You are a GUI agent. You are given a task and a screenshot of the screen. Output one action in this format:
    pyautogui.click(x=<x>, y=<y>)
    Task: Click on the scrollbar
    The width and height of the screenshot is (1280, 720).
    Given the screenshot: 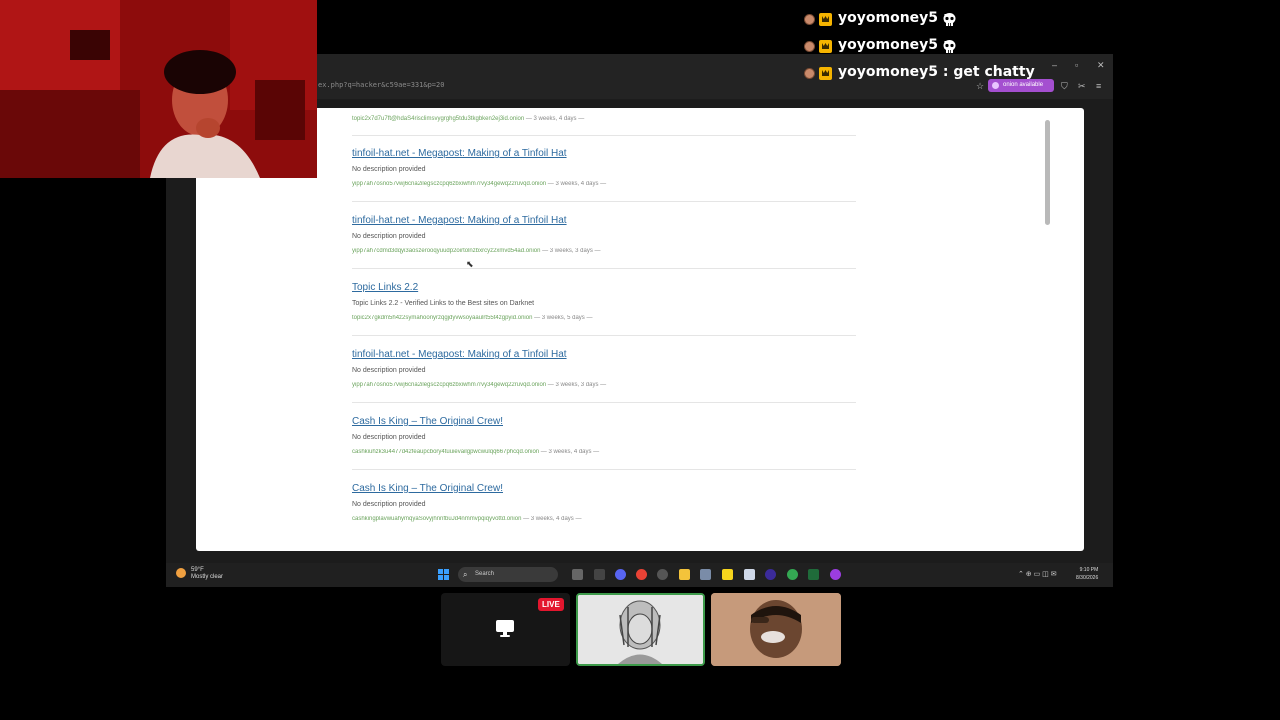 What is the action you would take?
    pyautogui.click(x=1047, y=172)
    